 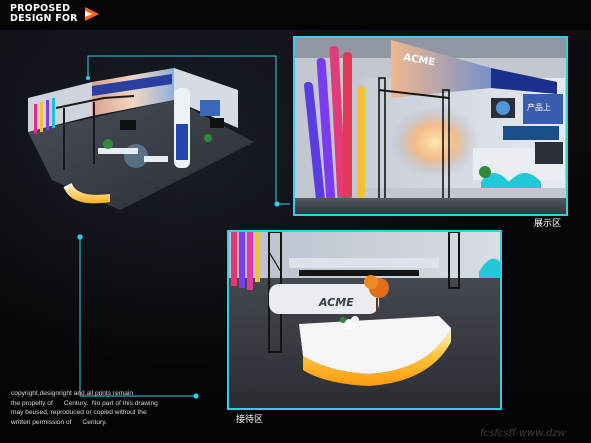 What do you see at coordinates (548, 224) in the screenshot?
I see `exhibition-area-caption: 展示区` at bounding box center [548, 224].